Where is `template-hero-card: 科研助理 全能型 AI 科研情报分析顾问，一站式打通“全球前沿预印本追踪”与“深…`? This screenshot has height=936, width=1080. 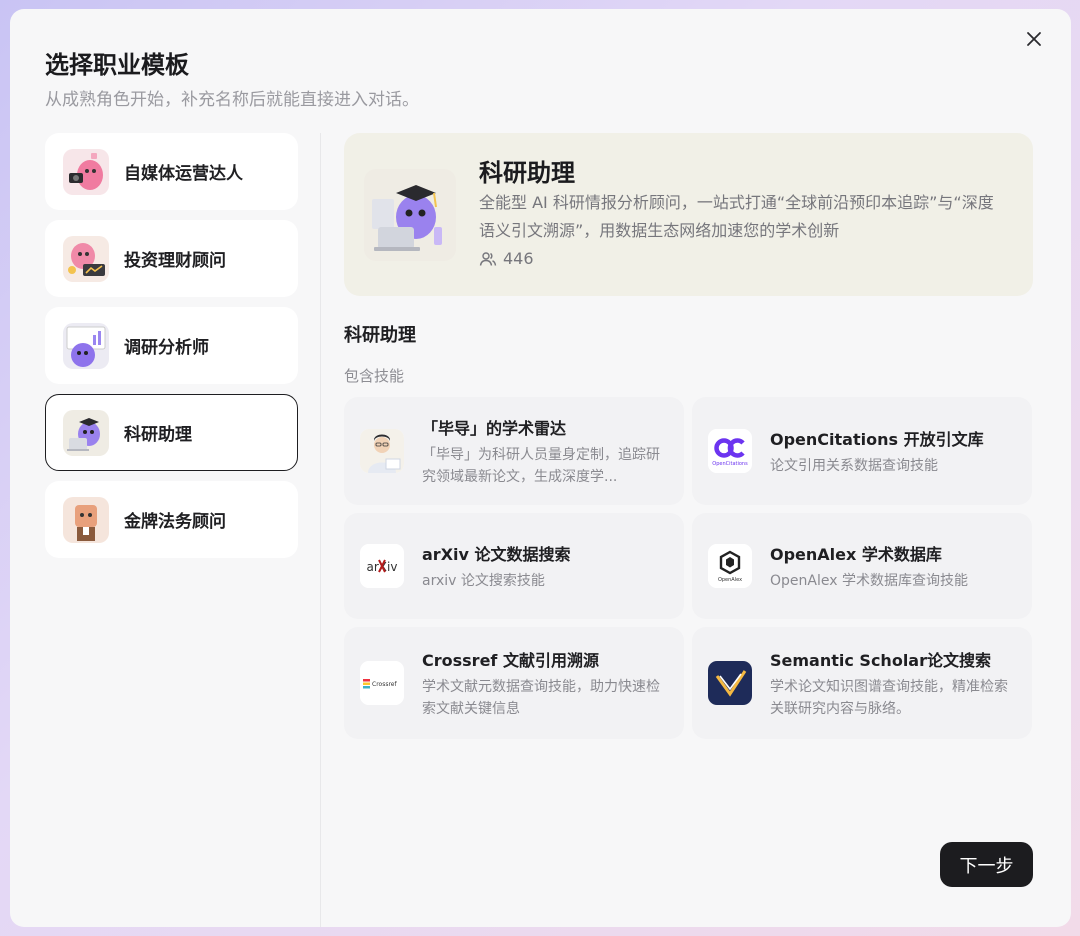 template-hero-card: 科研助理 全能型 AI 科研情报分析顾问，一站式打通“全球前沿预印本追踪”与“深… is located at coordinates (688, 214).